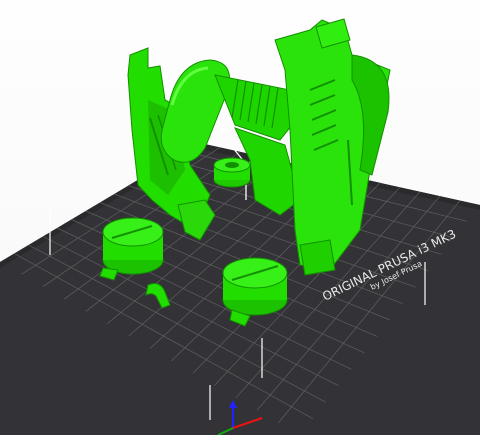 The width and height of the screenshot is (480, 435). Describe the element at coordinates (232, 172) in the screenshot. I see `model-small-ring` at that location.